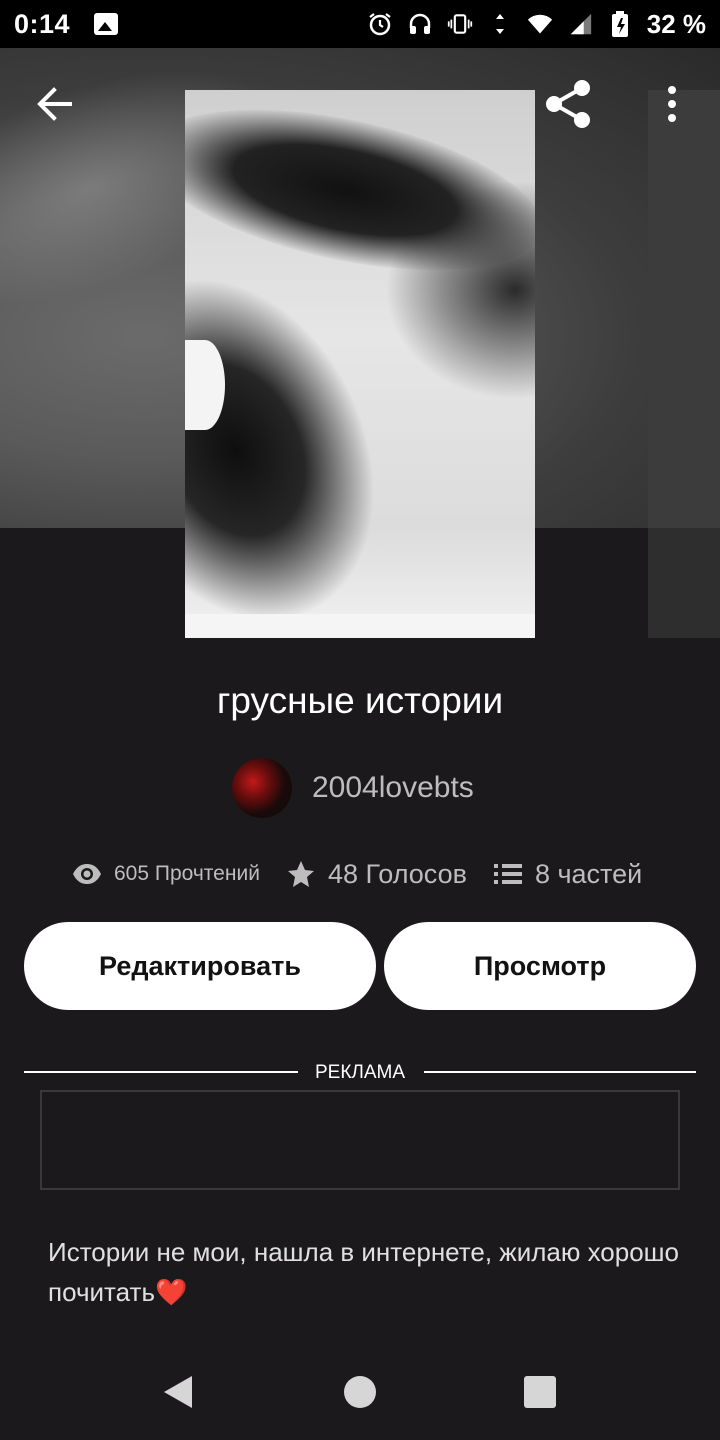  I want to click on signal-icon, so click(580, 24).